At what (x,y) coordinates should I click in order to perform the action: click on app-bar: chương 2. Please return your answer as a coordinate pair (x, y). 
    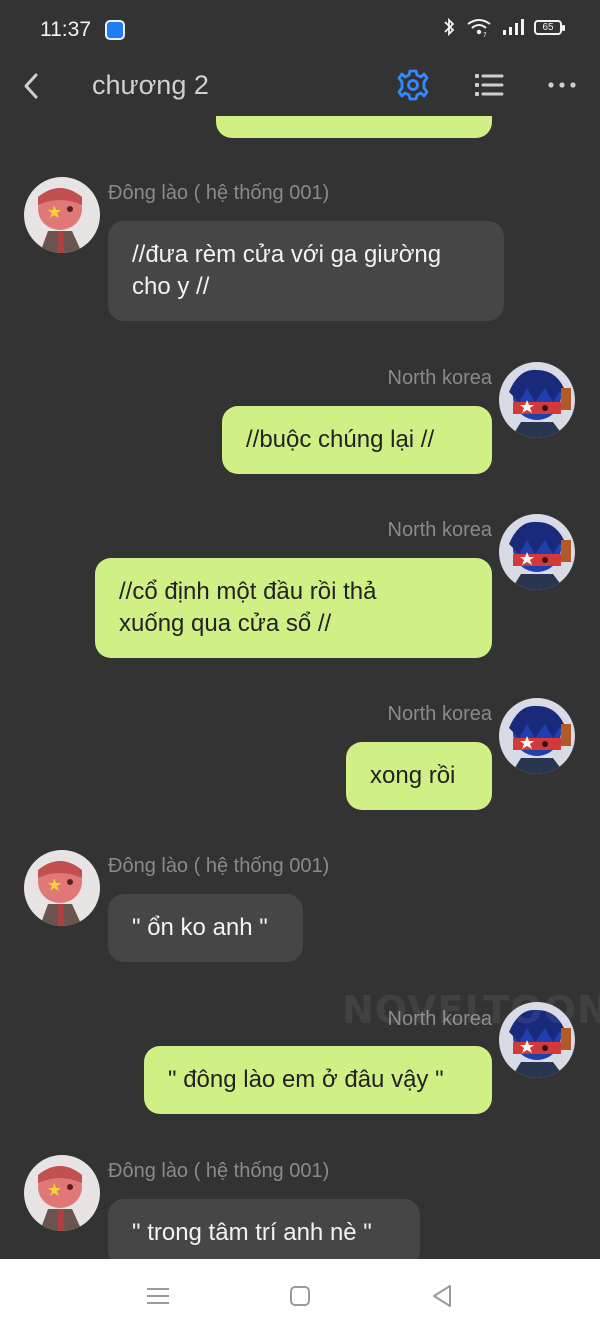
    Looking at the image, I should click on (300, 87).